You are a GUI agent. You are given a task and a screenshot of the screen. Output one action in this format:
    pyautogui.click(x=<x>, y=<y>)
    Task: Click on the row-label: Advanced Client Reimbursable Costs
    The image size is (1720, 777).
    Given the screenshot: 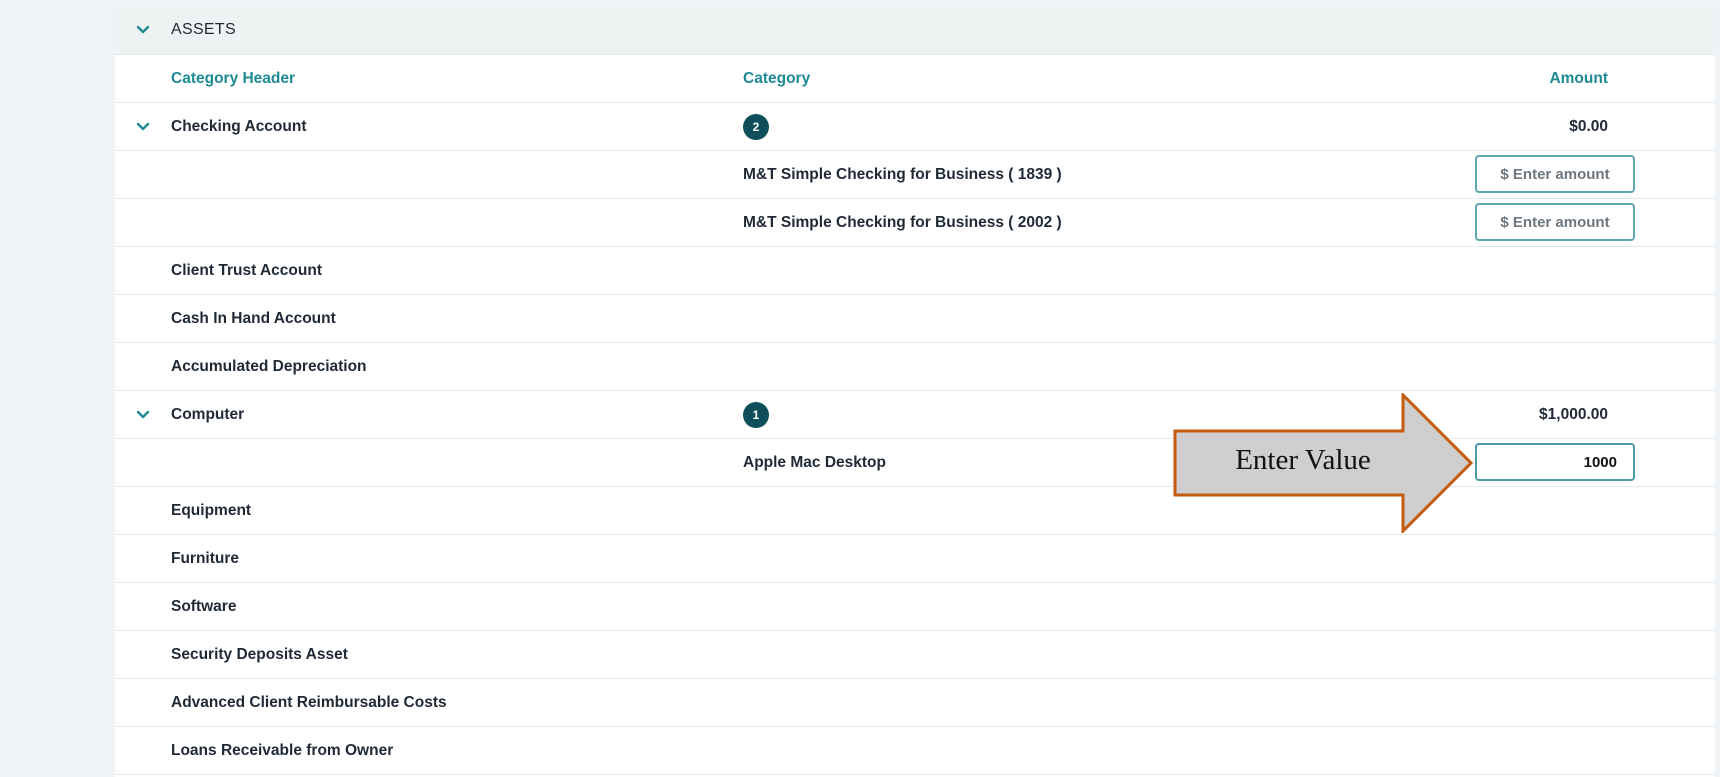 What is the action you would take?
    pyautogui.click(x=309, y=702)
    